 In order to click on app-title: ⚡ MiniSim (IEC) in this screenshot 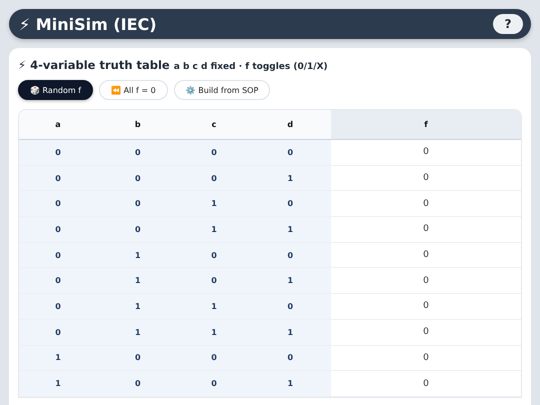, I will do `click(88, 24)`.